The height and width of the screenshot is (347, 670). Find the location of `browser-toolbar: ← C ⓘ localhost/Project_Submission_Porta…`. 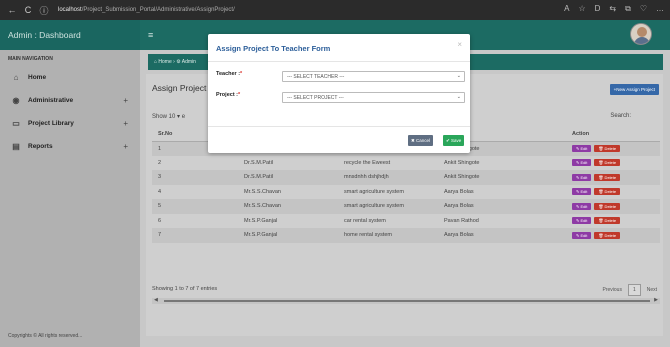

browser-toolbar: ← C ⓘ localhost/Project_Submission_Porta… is located at coordinates (335, 10).